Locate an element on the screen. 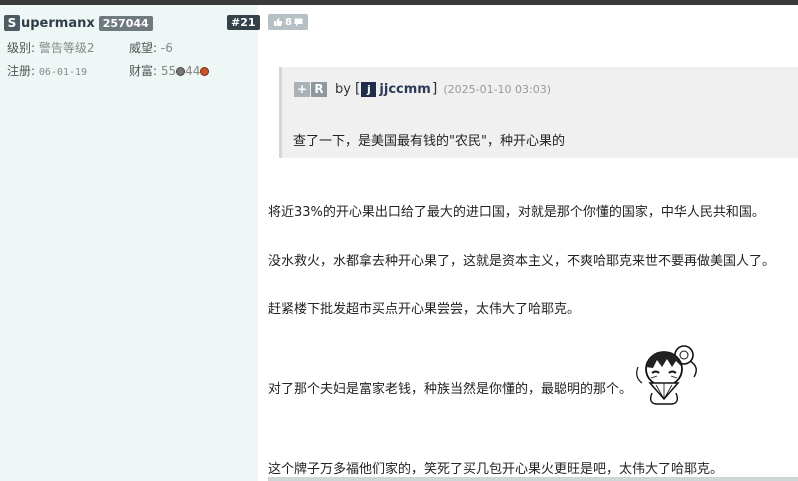  register-date: 06-01-19 is located at coordinates (63, 72).